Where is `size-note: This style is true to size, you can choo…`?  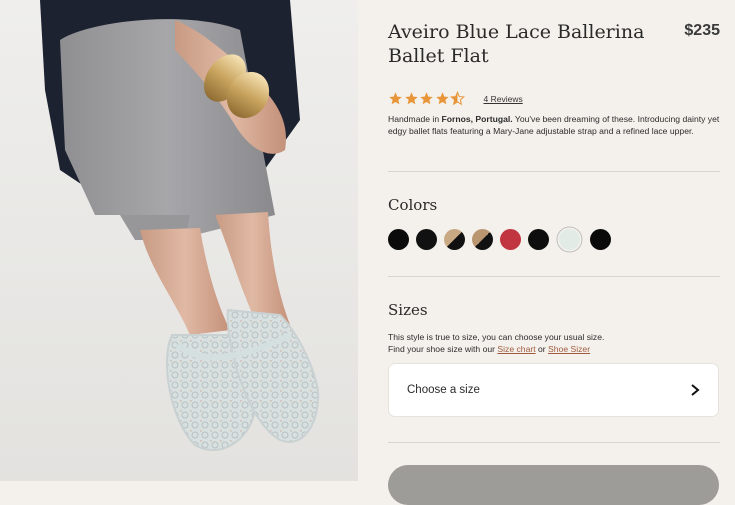
size-note: This style is true to size, you can choo… is located at coordinates (496, 343).